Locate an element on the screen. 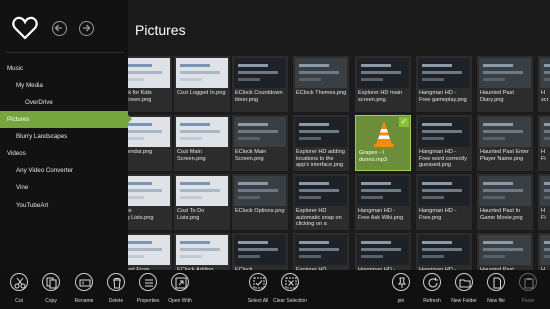 The height and width of the screenshot is (309, 550). file-name: EClock Themes.png is located at coordinates (321, 93).